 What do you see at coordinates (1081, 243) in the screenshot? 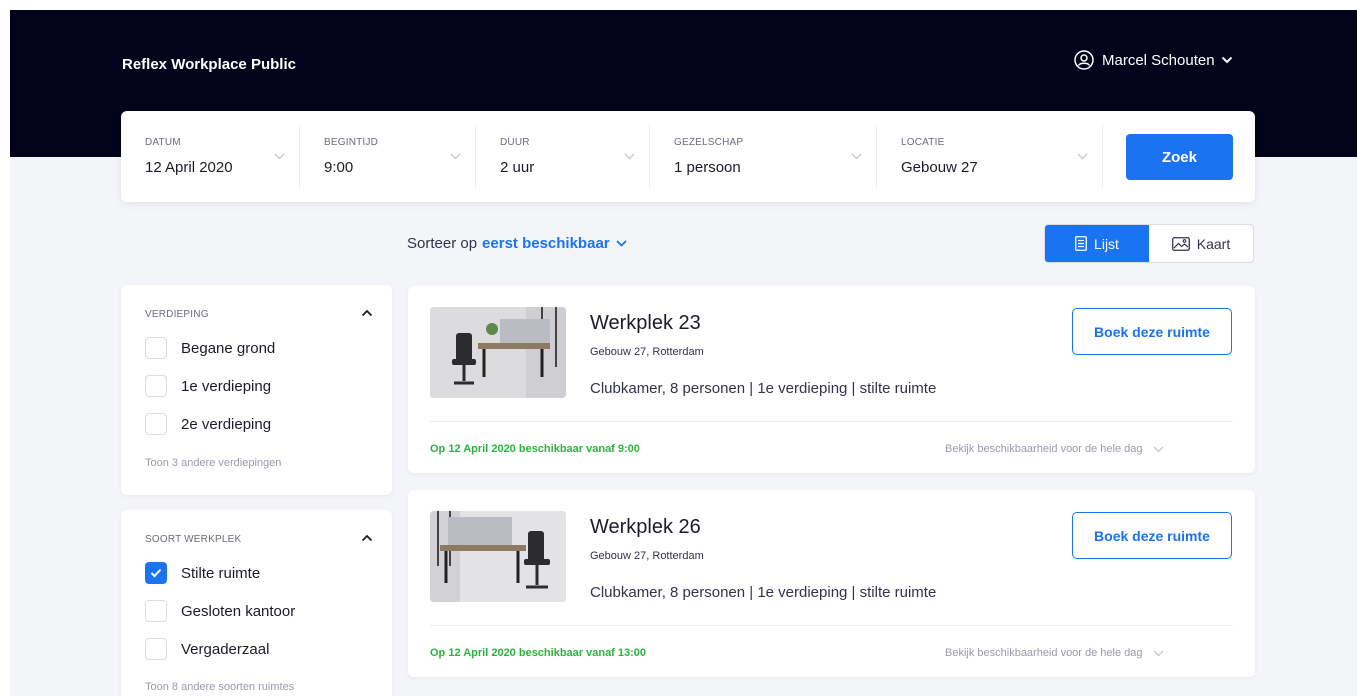
I see `list-icon` at bounding box center [1081, 243].